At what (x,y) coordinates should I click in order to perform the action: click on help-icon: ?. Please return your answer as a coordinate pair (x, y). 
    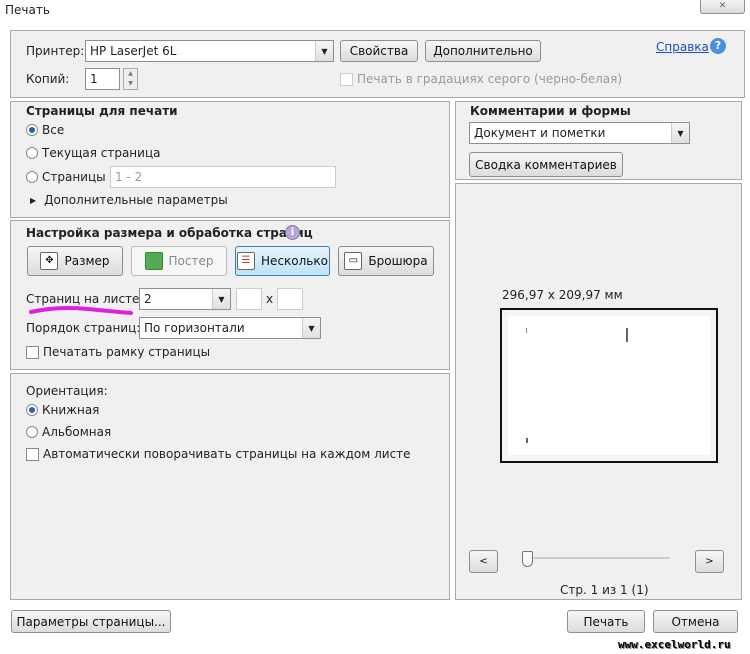
    Looking at the image, I should click on (718, 46).